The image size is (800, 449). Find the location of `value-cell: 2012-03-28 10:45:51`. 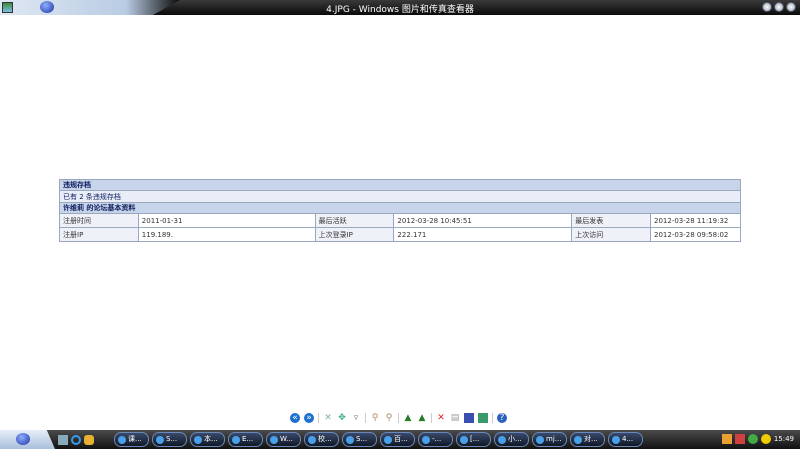

value-cell: 2012-03-28 10:45:51 is located at coordinates (483, 220).